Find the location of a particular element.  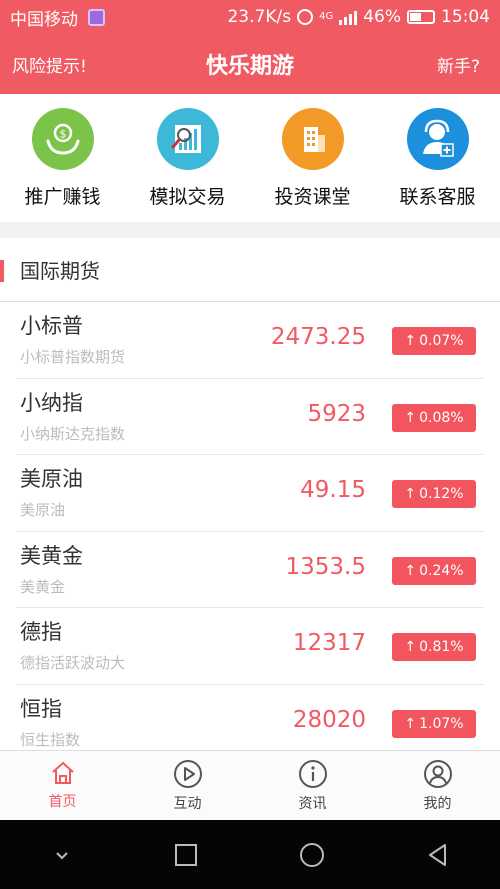

change-badge: ↑ 1.07% is located at coordinates (434, 723).